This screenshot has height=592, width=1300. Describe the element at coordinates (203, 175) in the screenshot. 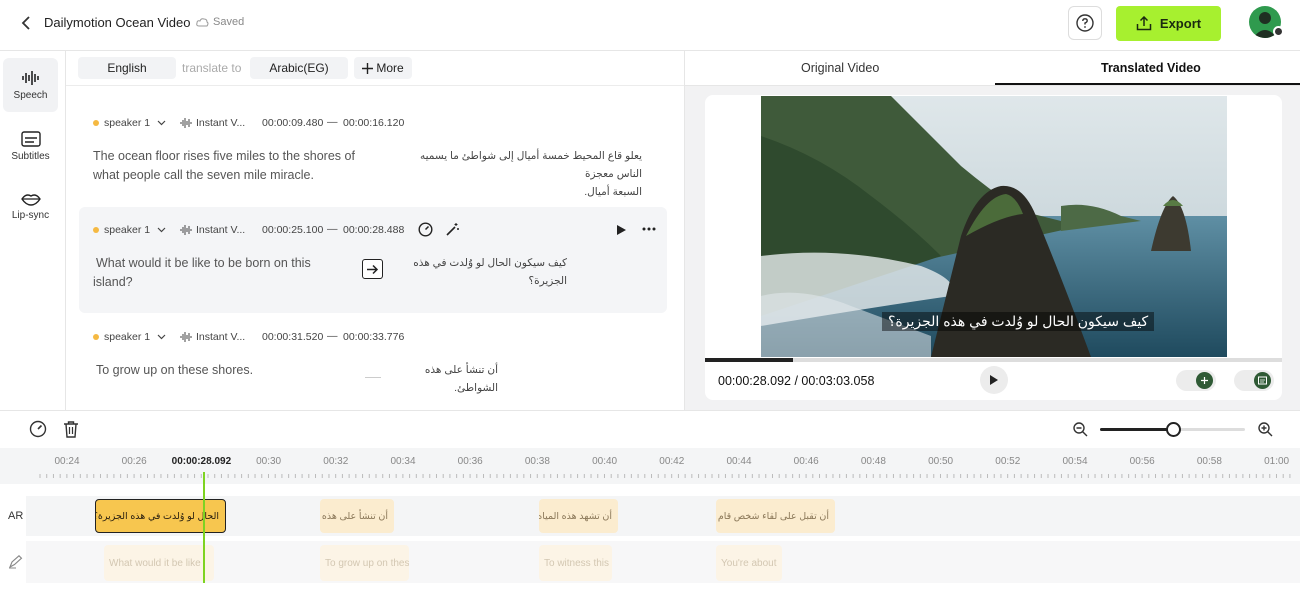

I see `source-line: what people call the seven mile miracle.` at that location.